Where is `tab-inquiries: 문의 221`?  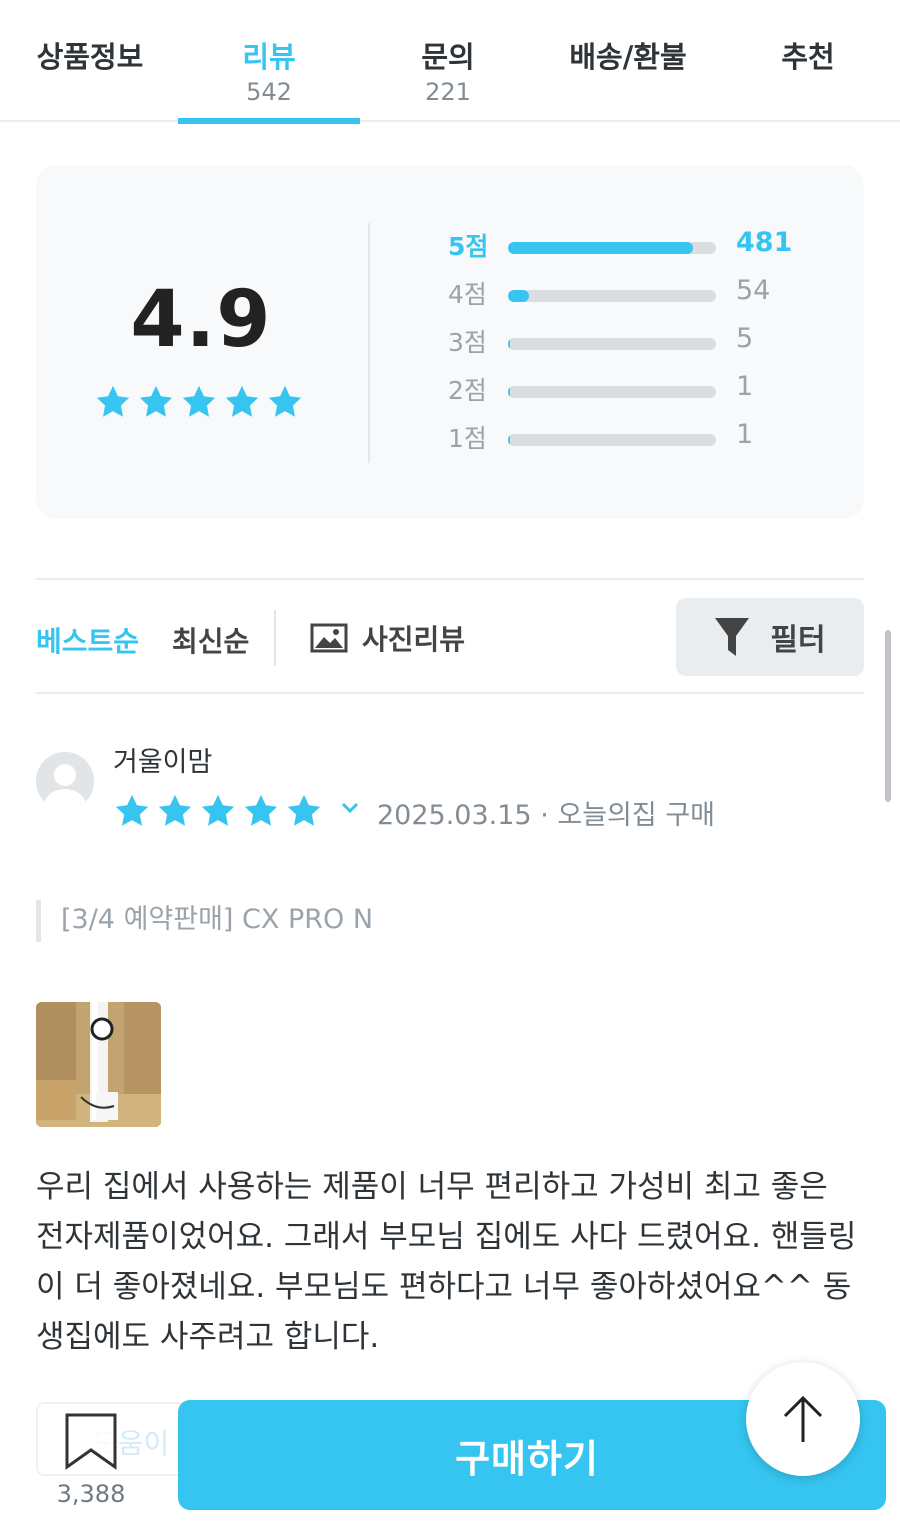
tab-inquiries: 문의 221 is located at coordinates (448, 61).